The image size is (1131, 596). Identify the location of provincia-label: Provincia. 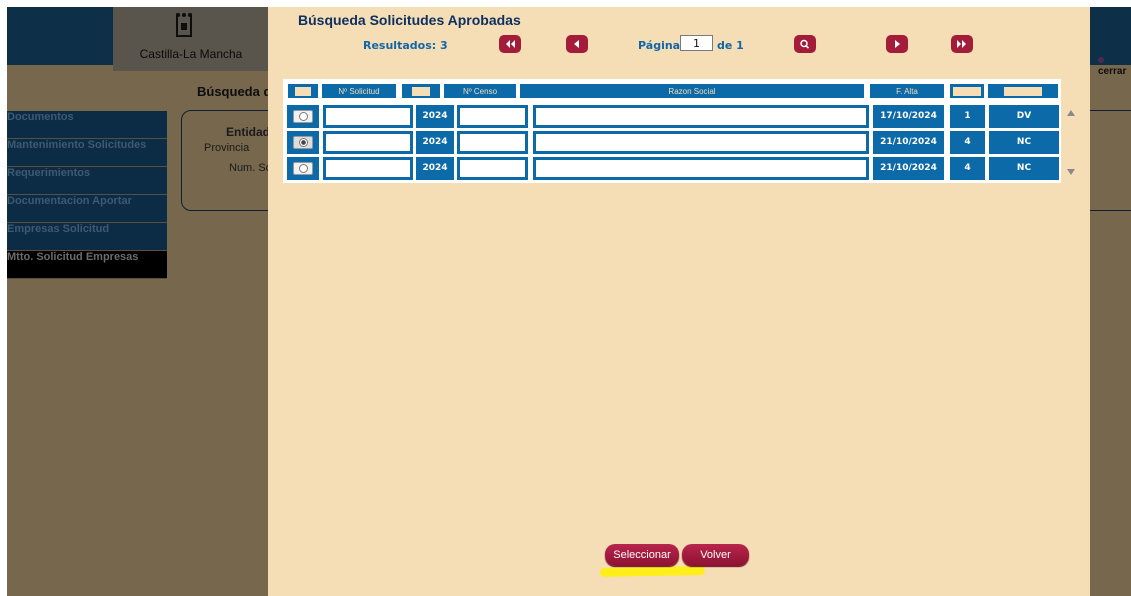
(227, 148).